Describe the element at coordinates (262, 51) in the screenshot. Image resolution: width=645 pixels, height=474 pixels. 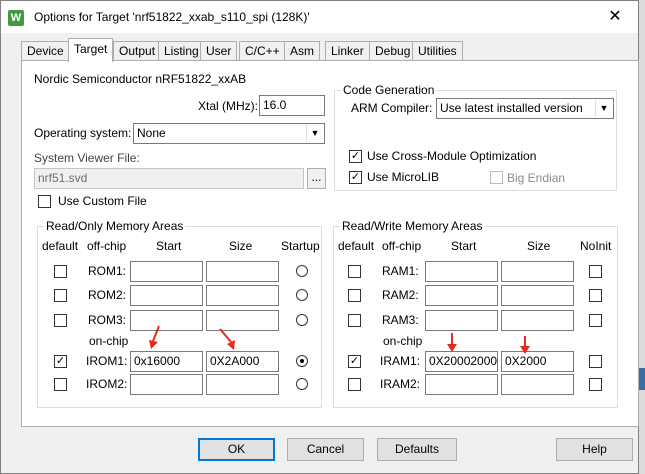
I see `tab-cc: C/C++` at that location.